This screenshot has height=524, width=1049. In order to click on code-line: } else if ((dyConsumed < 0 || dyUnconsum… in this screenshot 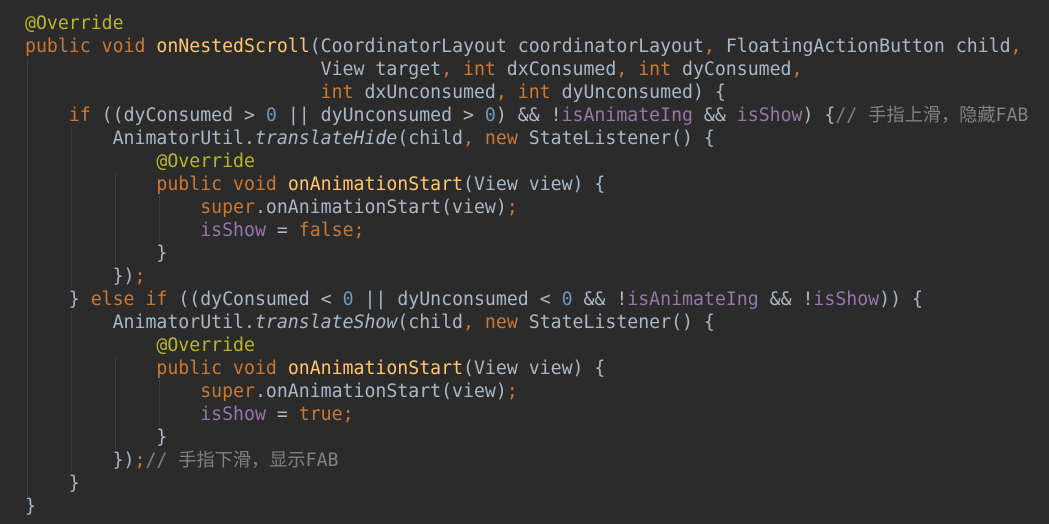, I will do `click(526, 299)`.